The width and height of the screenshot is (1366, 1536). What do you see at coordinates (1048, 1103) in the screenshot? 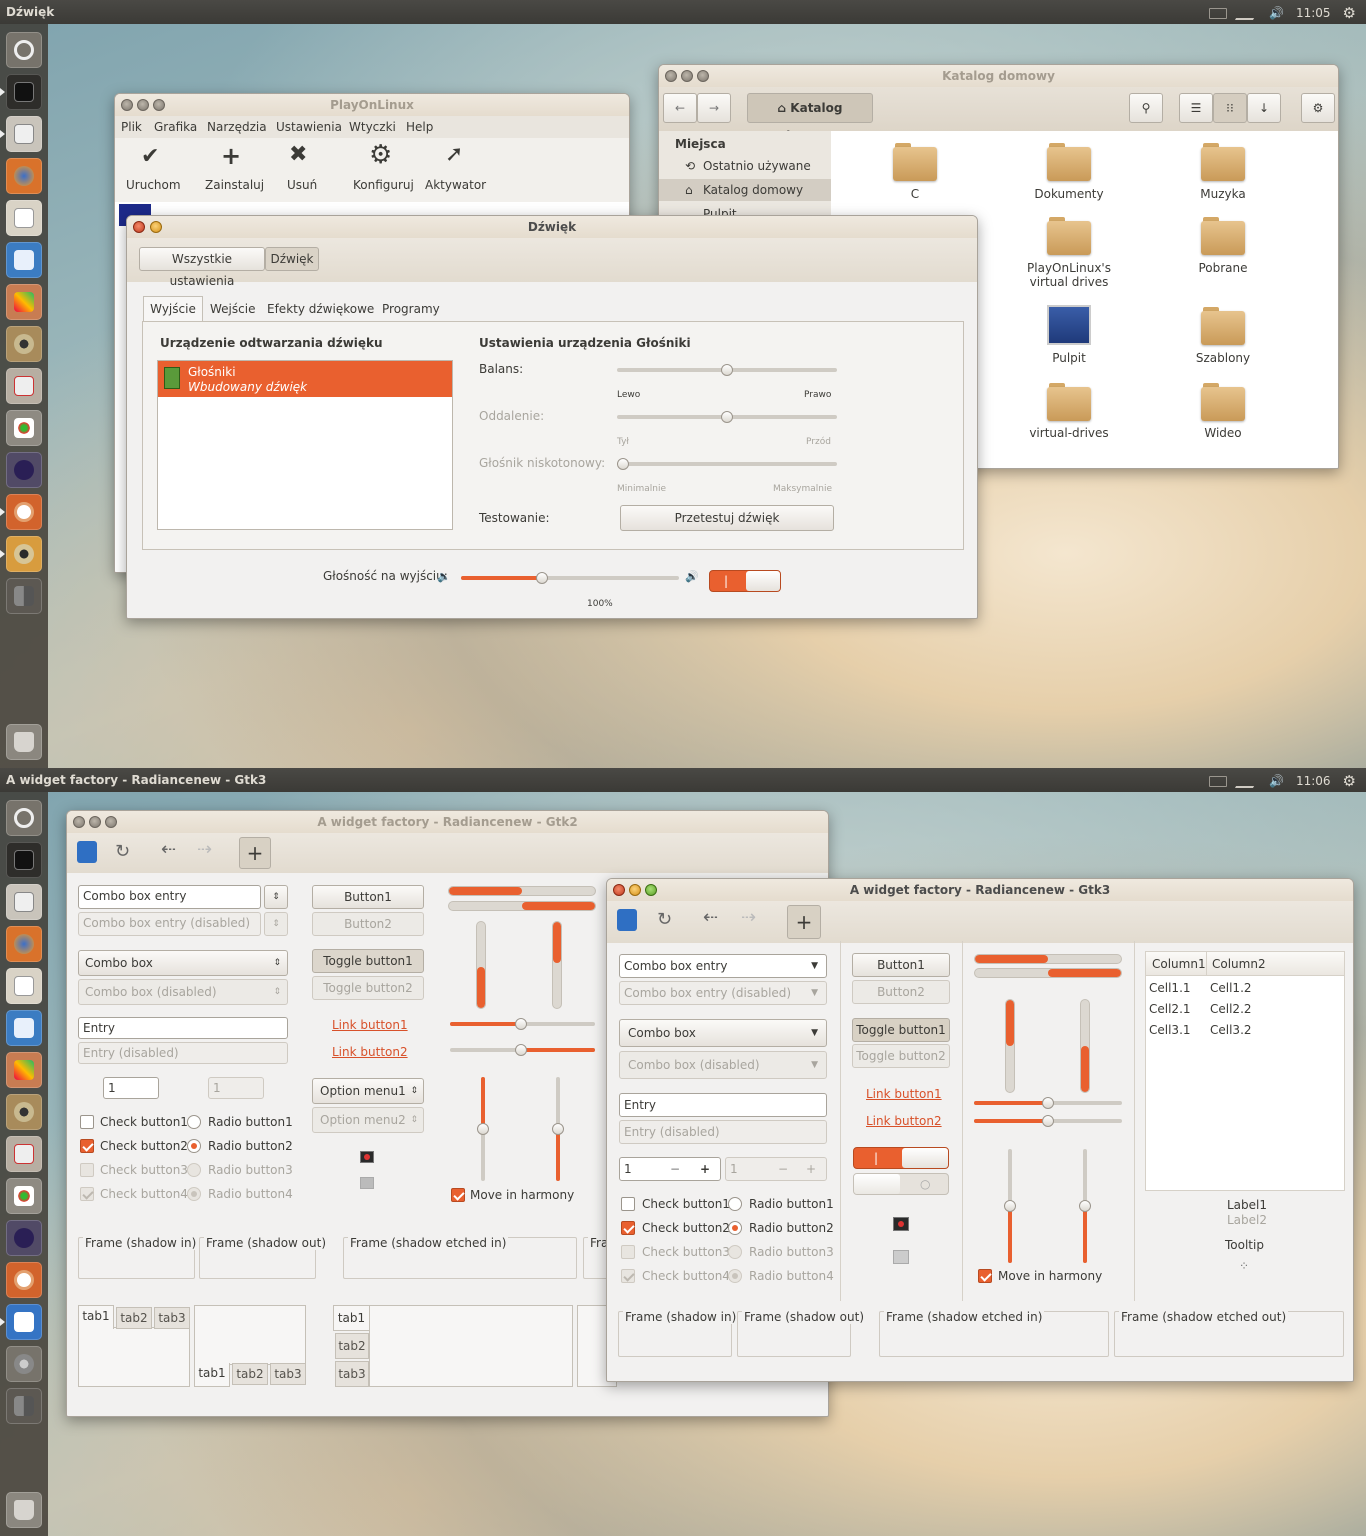
I see `hscale-1-knob` at bounding box center [1048, 1103].